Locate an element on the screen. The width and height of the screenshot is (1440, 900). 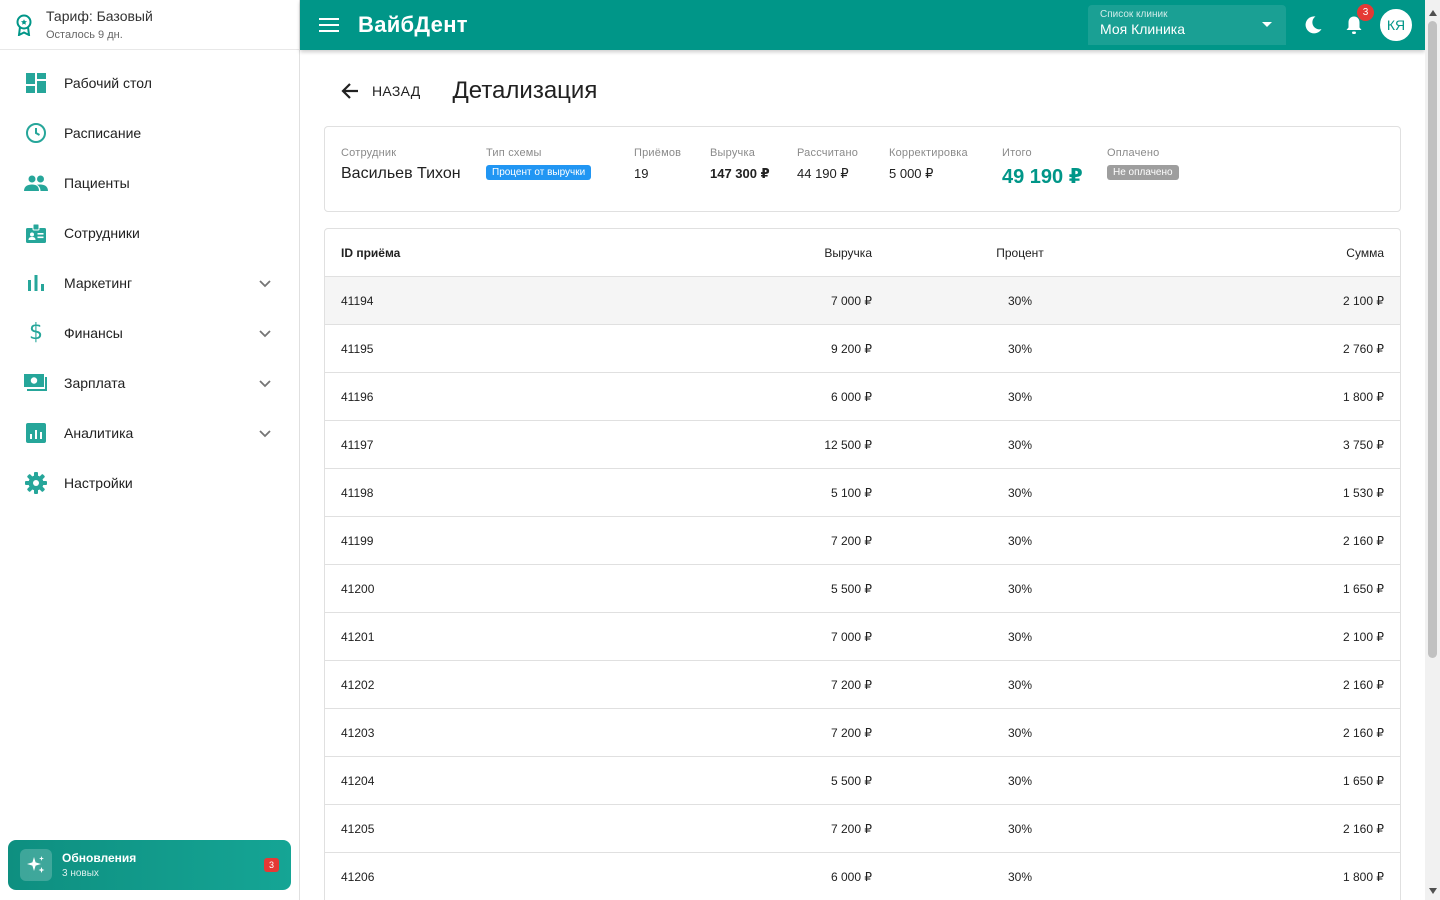
avatar: КЯ is located at coordinates (1396, 25).